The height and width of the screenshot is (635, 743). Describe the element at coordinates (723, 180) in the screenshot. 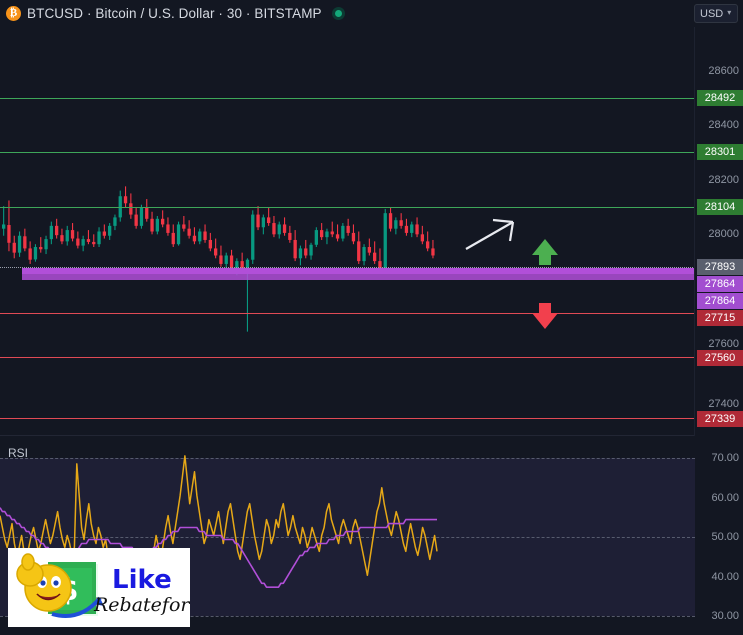

I see `axis-tick-28200: 28200` at that location.